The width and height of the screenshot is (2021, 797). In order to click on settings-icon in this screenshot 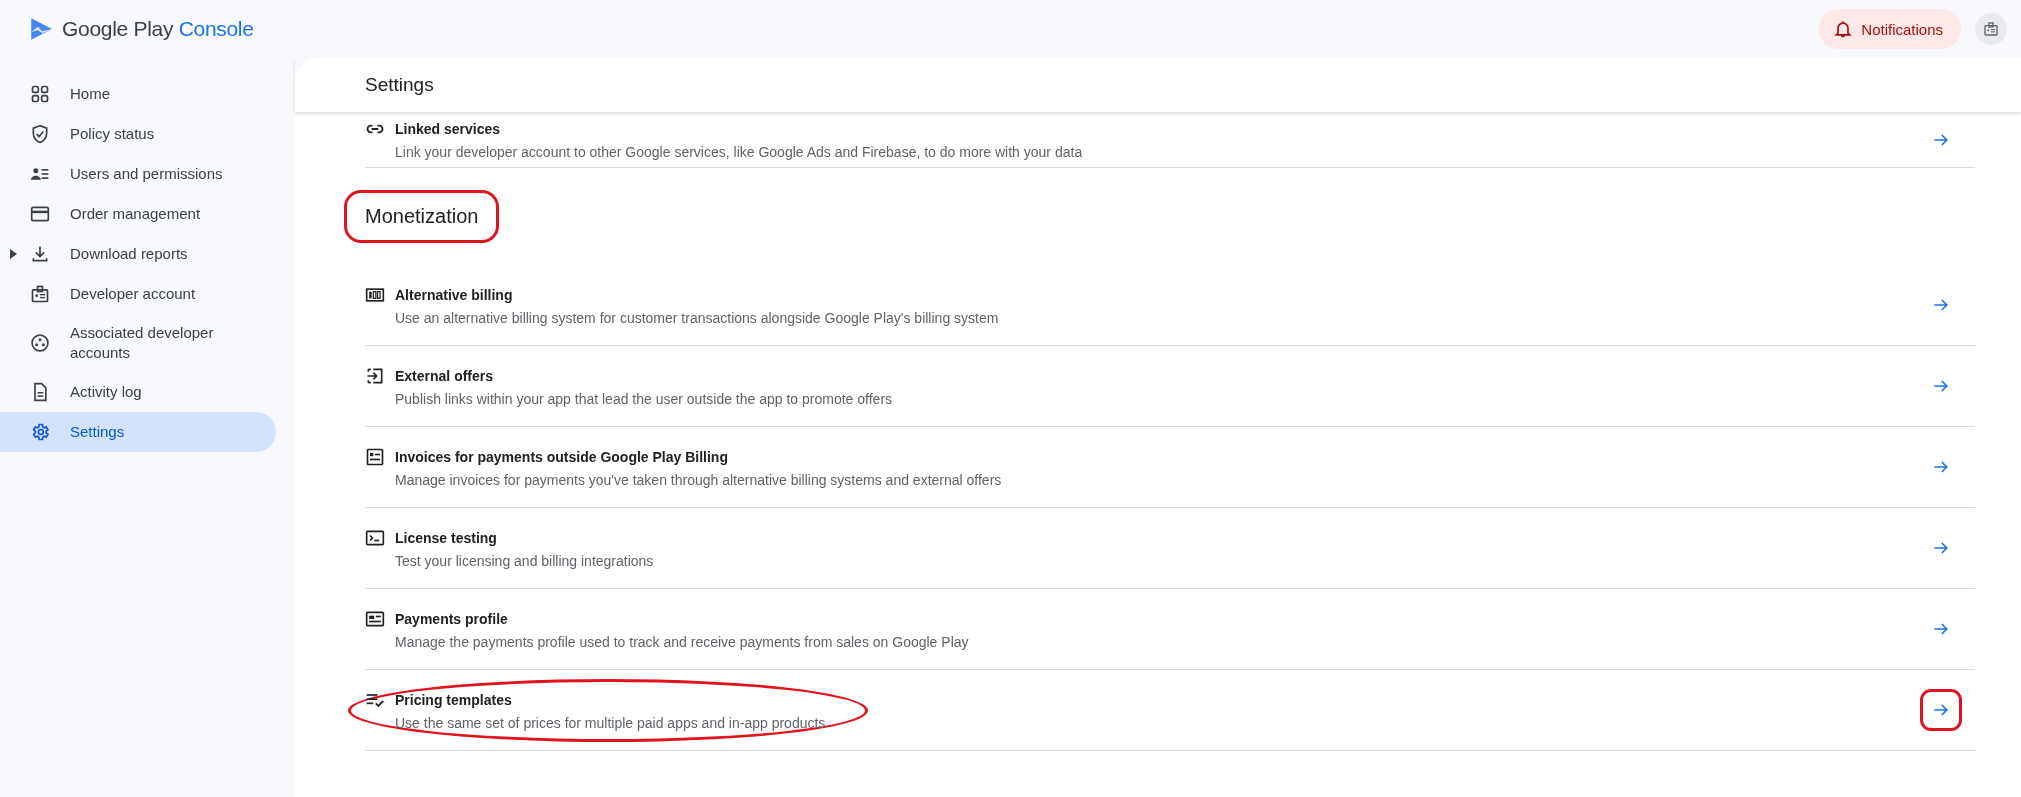, I will do `click(40, 432)`.